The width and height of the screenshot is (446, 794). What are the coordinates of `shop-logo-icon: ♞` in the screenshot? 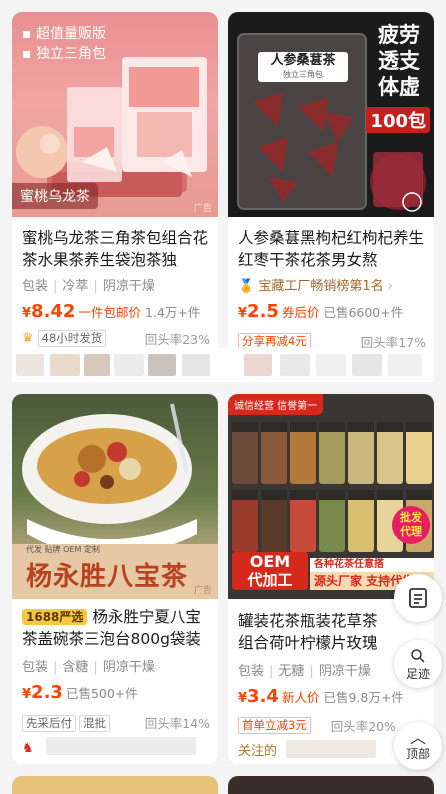 It's located at (28, 748).